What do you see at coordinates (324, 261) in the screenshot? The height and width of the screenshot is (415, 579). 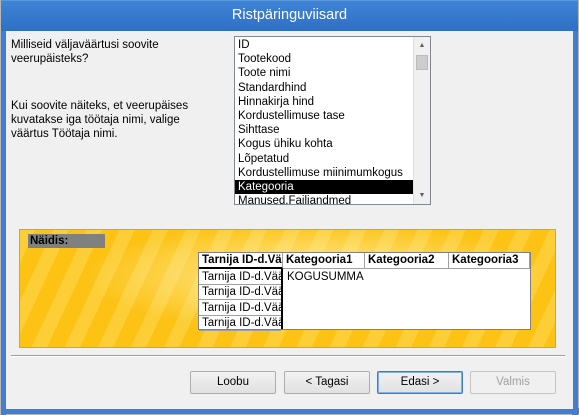 I see `column-header: Kategooria1` at bounding box center [324, 261].